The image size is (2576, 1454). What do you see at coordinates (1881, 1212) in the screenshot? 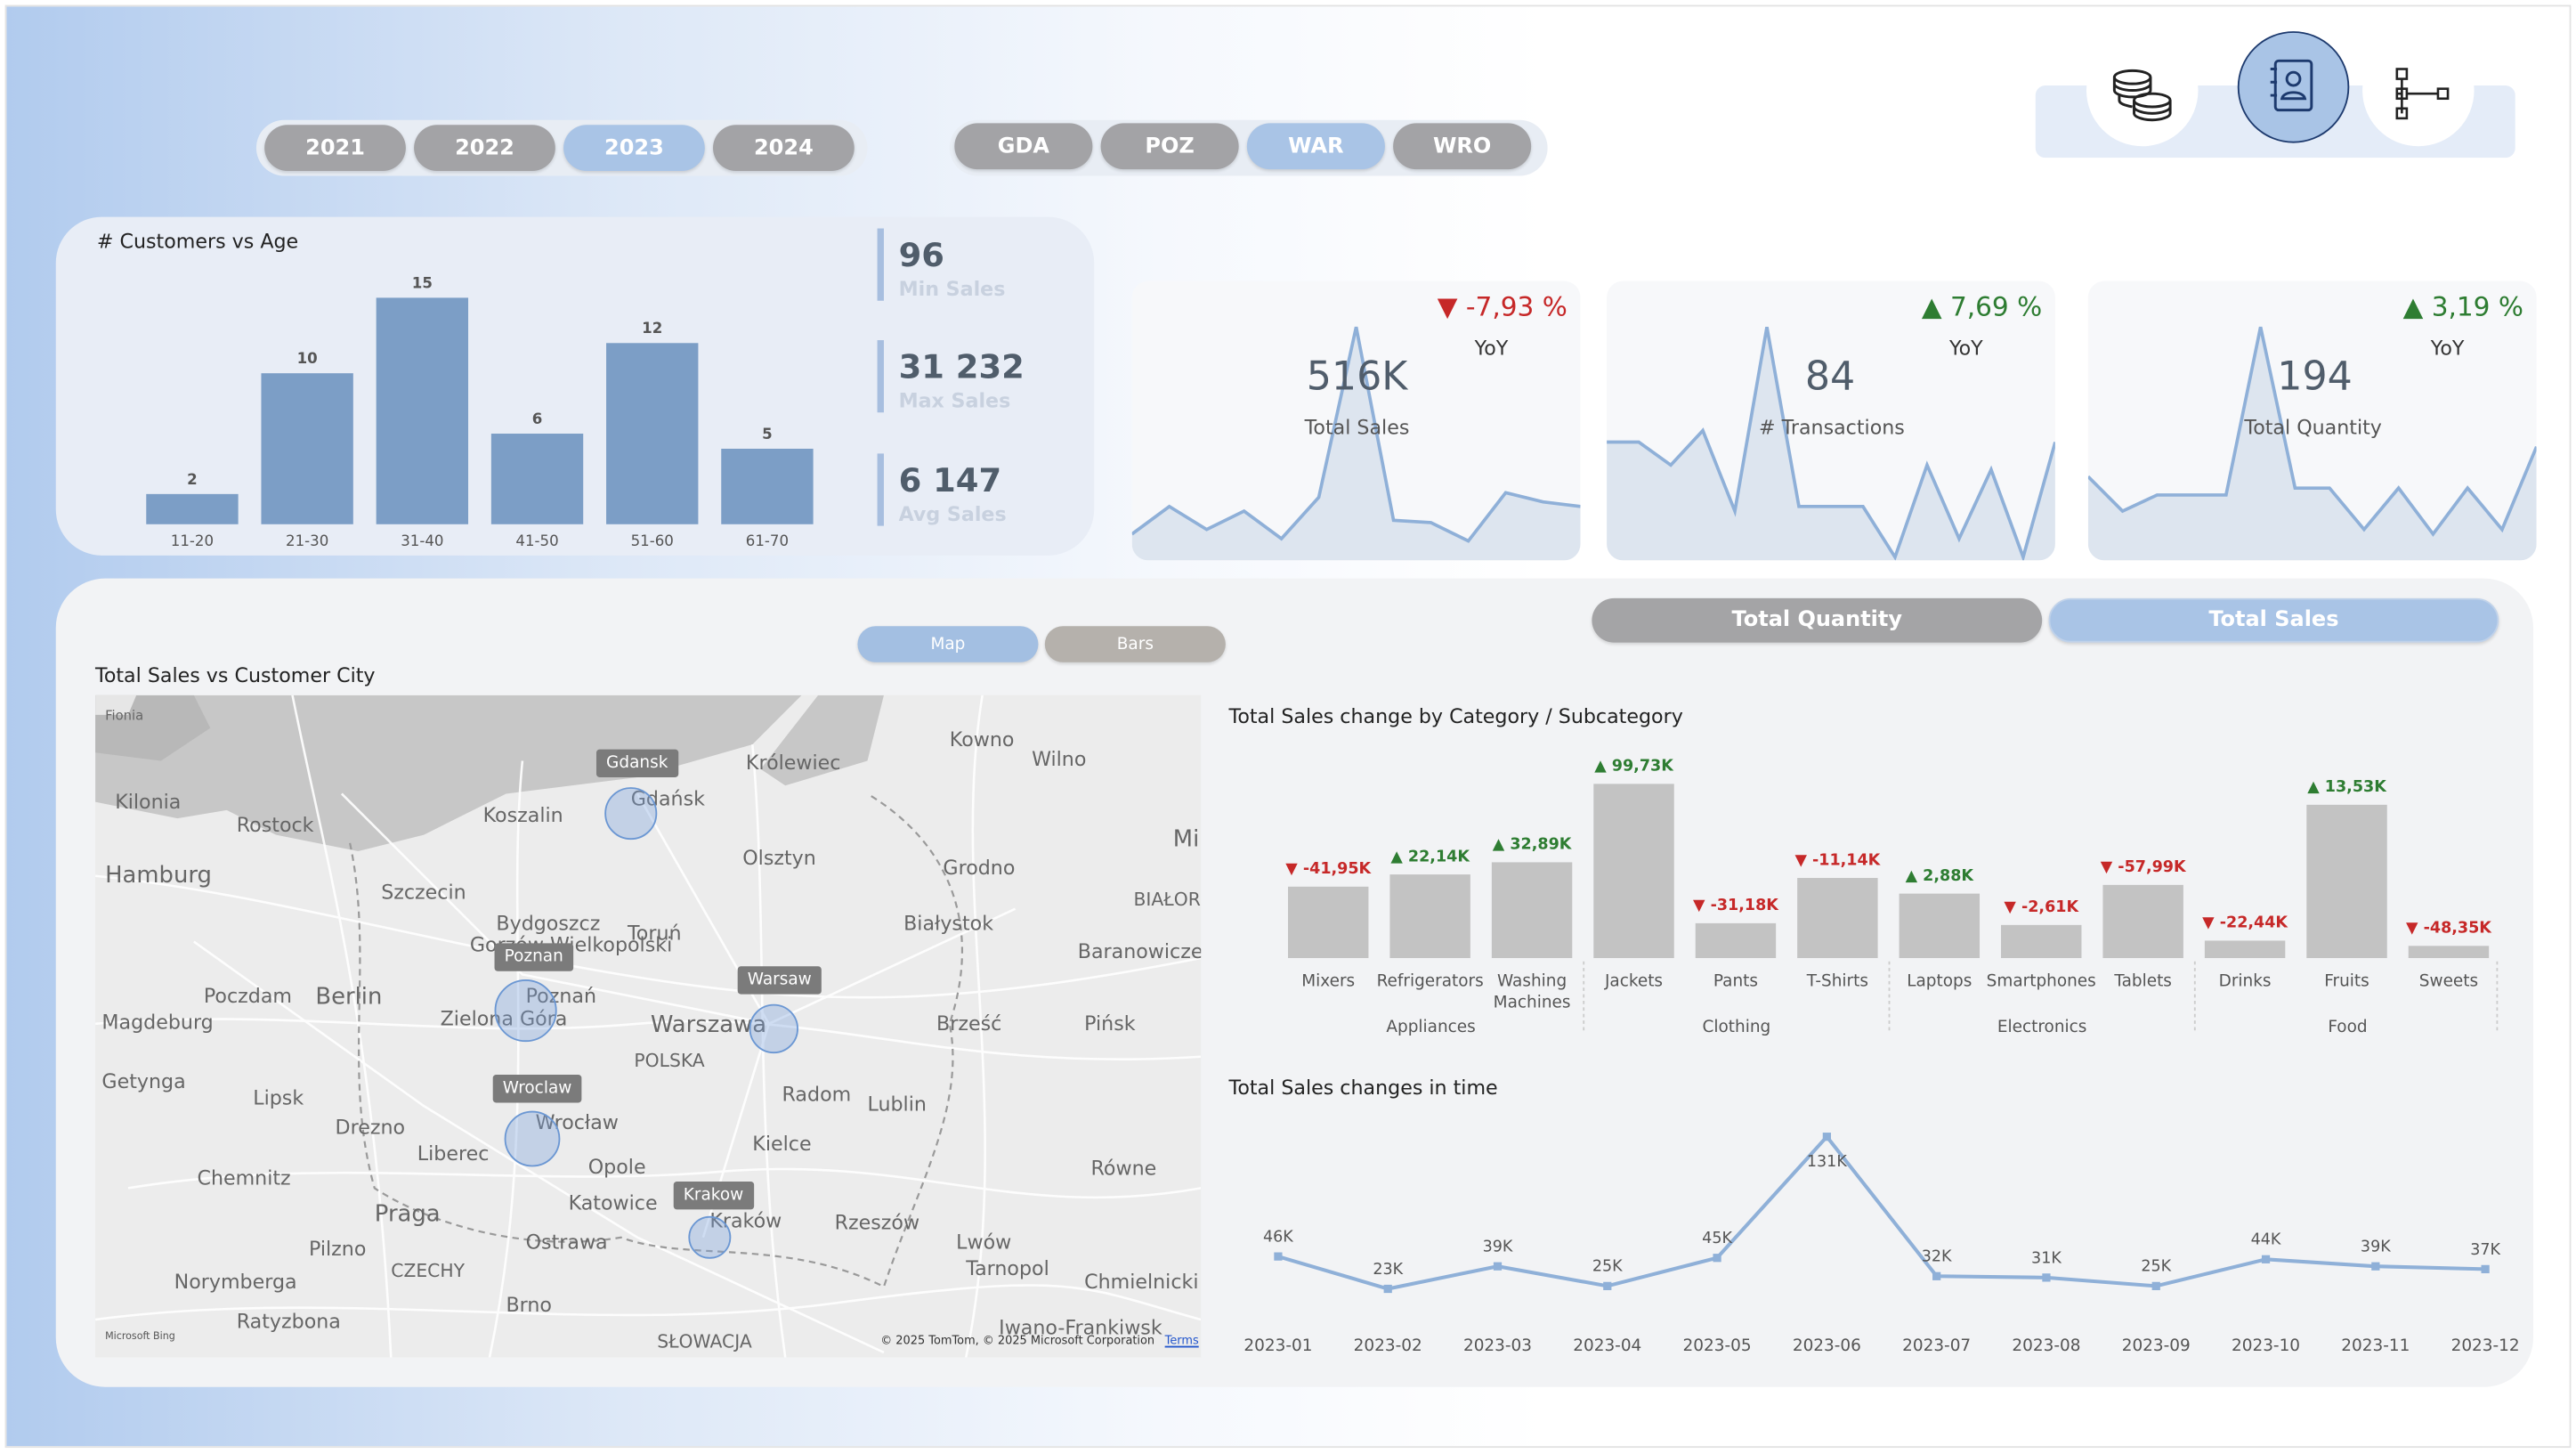
I see `time-series-line` at bounding box center [1881, 1212].